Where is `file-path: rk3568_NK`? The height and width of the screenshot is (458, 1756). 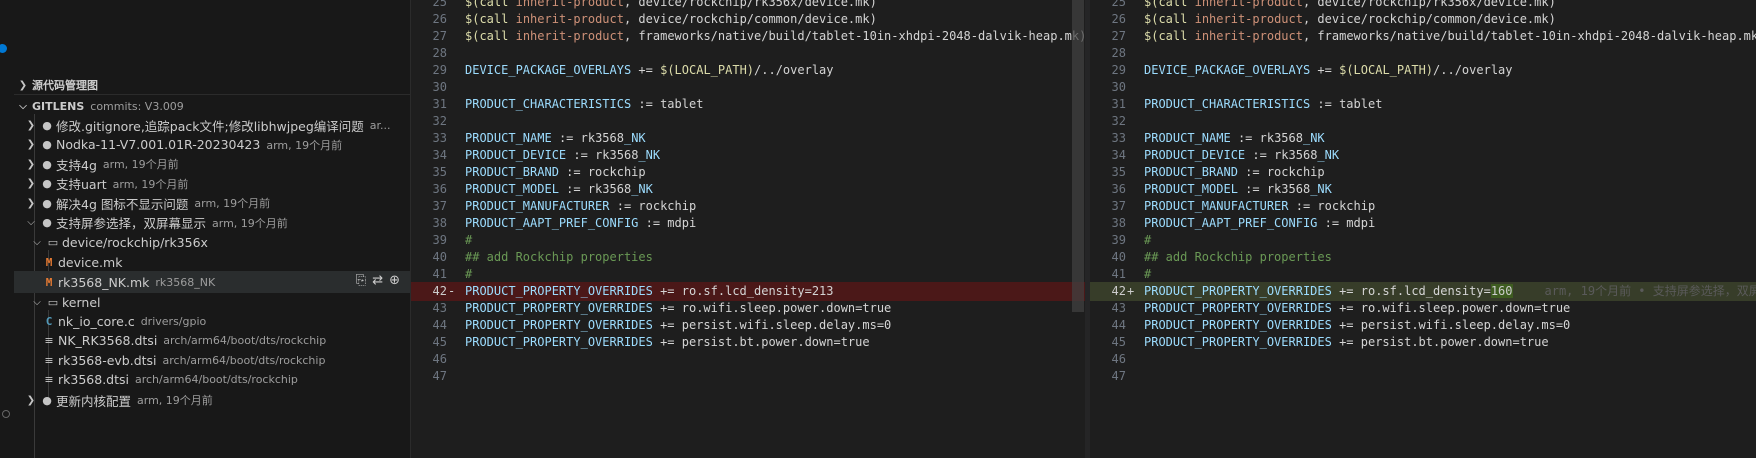 file-path: rk3568_NK is located at coordinates (185, 282).